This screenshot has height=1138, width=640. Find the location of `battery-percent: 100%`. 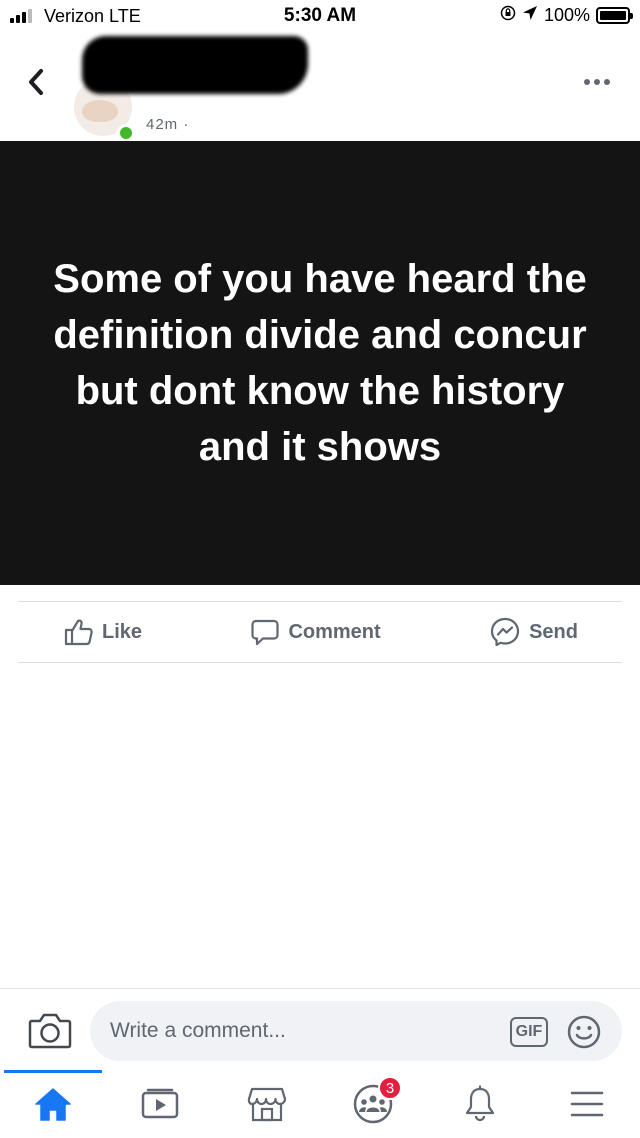

battery-percent: 100% is located at coordinates (566, 15).